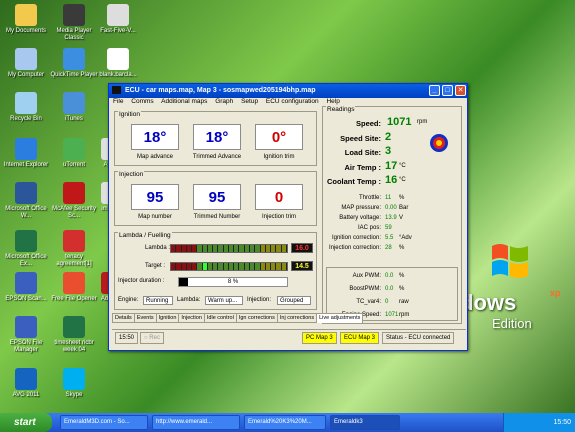 The width and height of the screenshot is (575, 432). What do you see at coordinates (26, 107) in the screenshot?
I see `desktop-shortcut: Recycle Bin` at bounding box center [26, 107].